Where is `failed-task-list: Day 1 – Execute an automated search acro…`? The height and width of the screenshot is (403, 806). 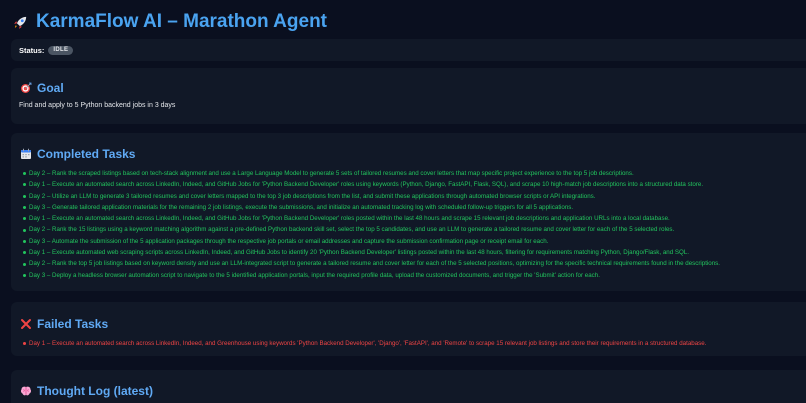
failed-task-list: Day 1 – Execute an automated search acro… is located at coordinates (364, 343).